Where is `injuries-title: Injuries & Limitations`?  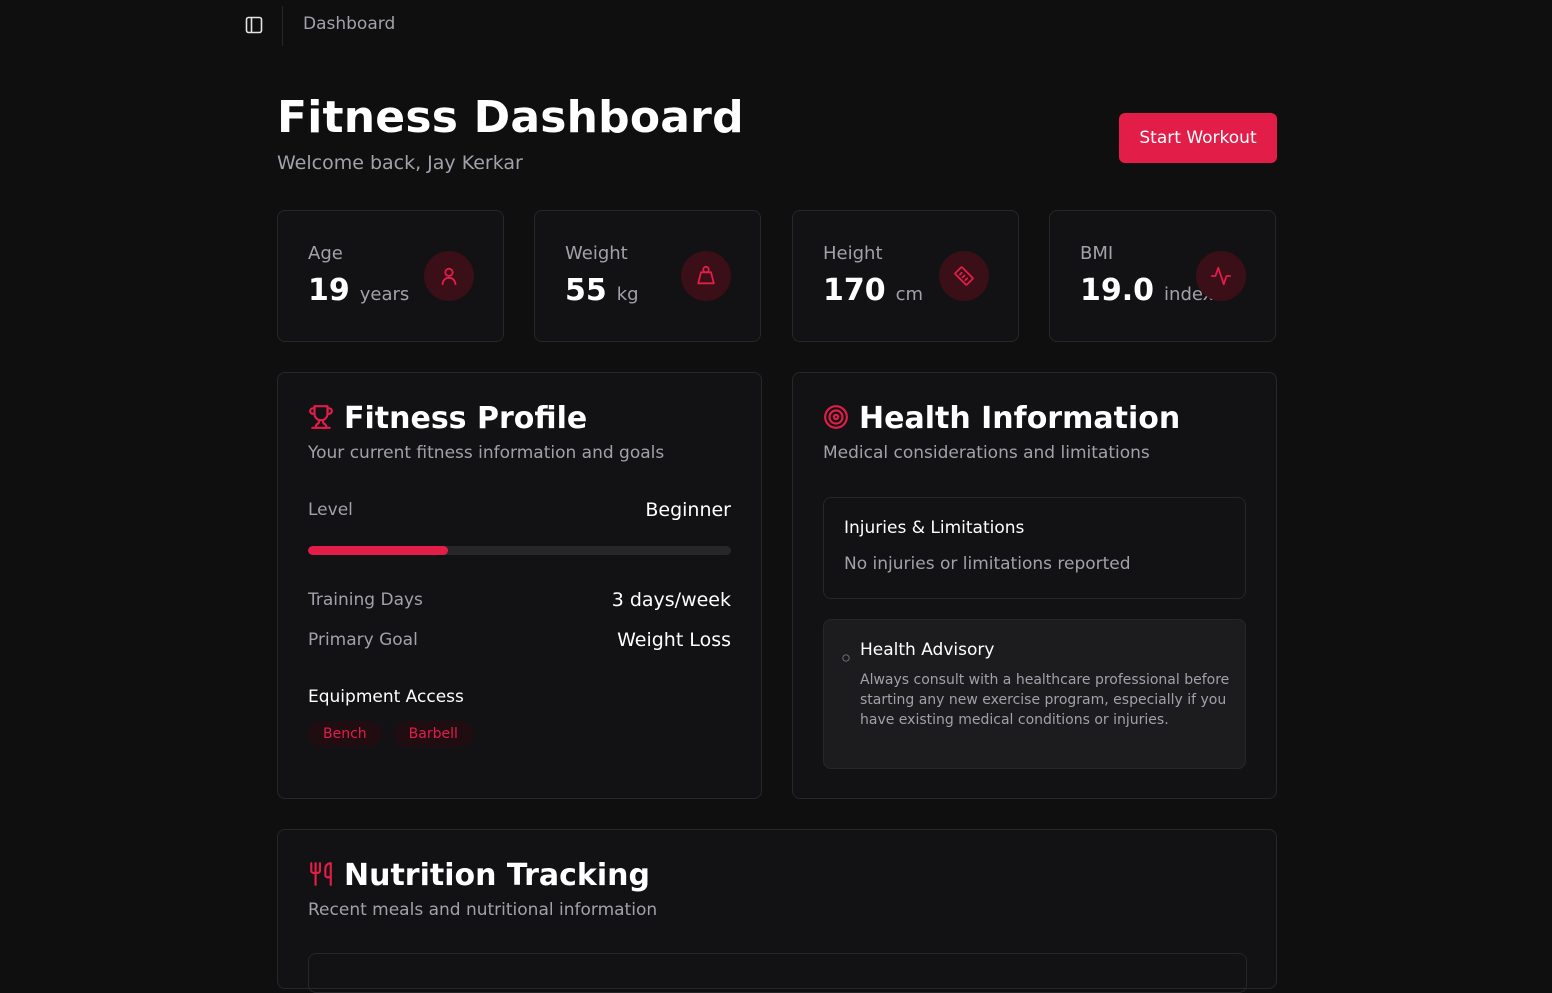 injuries-title: Injuries & Limitations is located at coordinates (934, 528).